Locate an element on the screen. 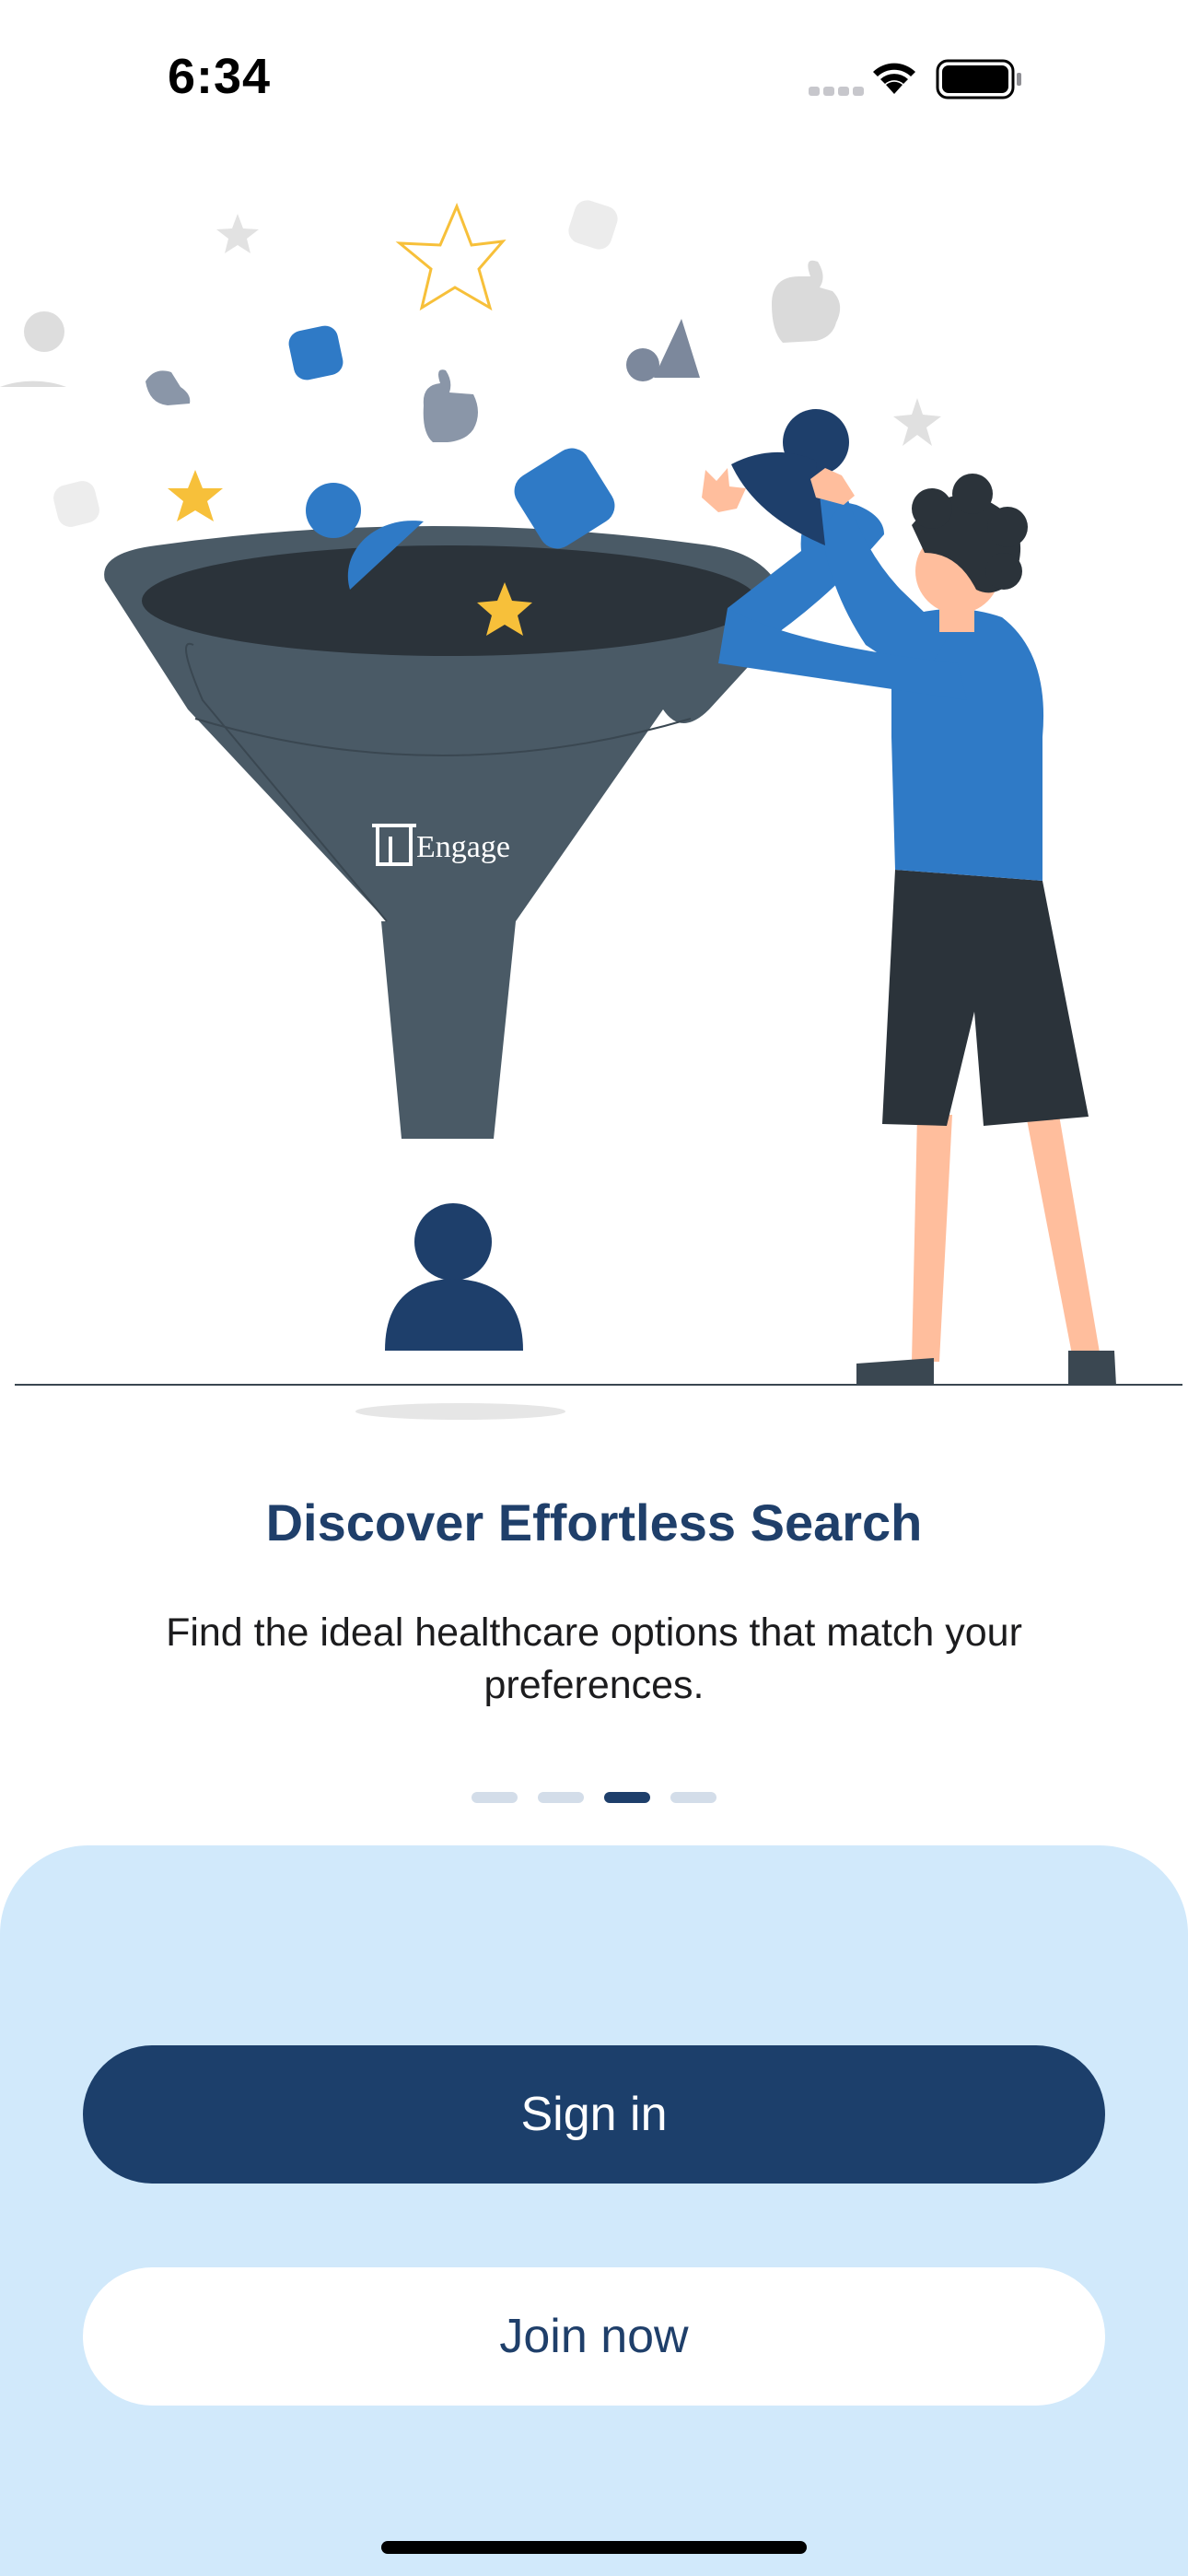  thumbs-down-icon is located at coordinates (168, 387).